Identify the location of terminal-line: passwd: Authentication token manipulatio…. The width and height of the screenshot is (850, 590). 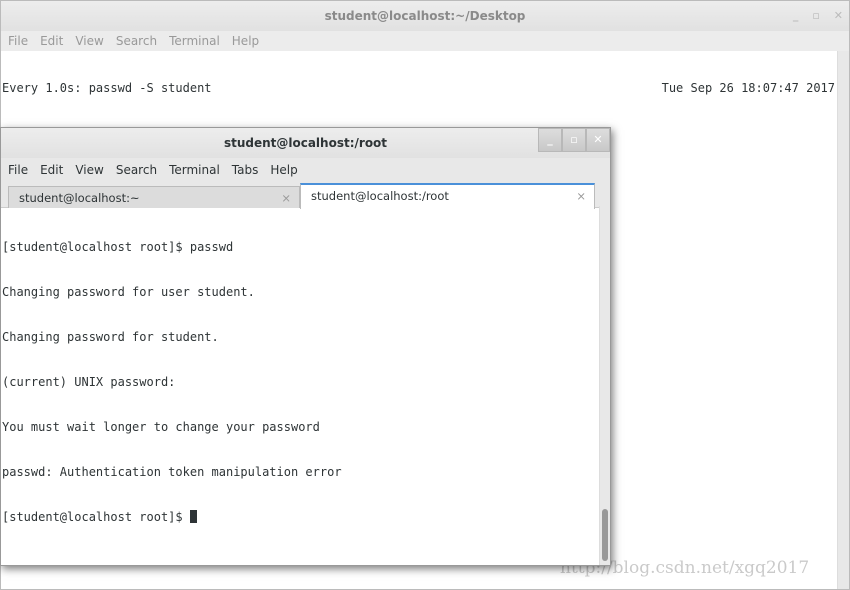
(172, 472).